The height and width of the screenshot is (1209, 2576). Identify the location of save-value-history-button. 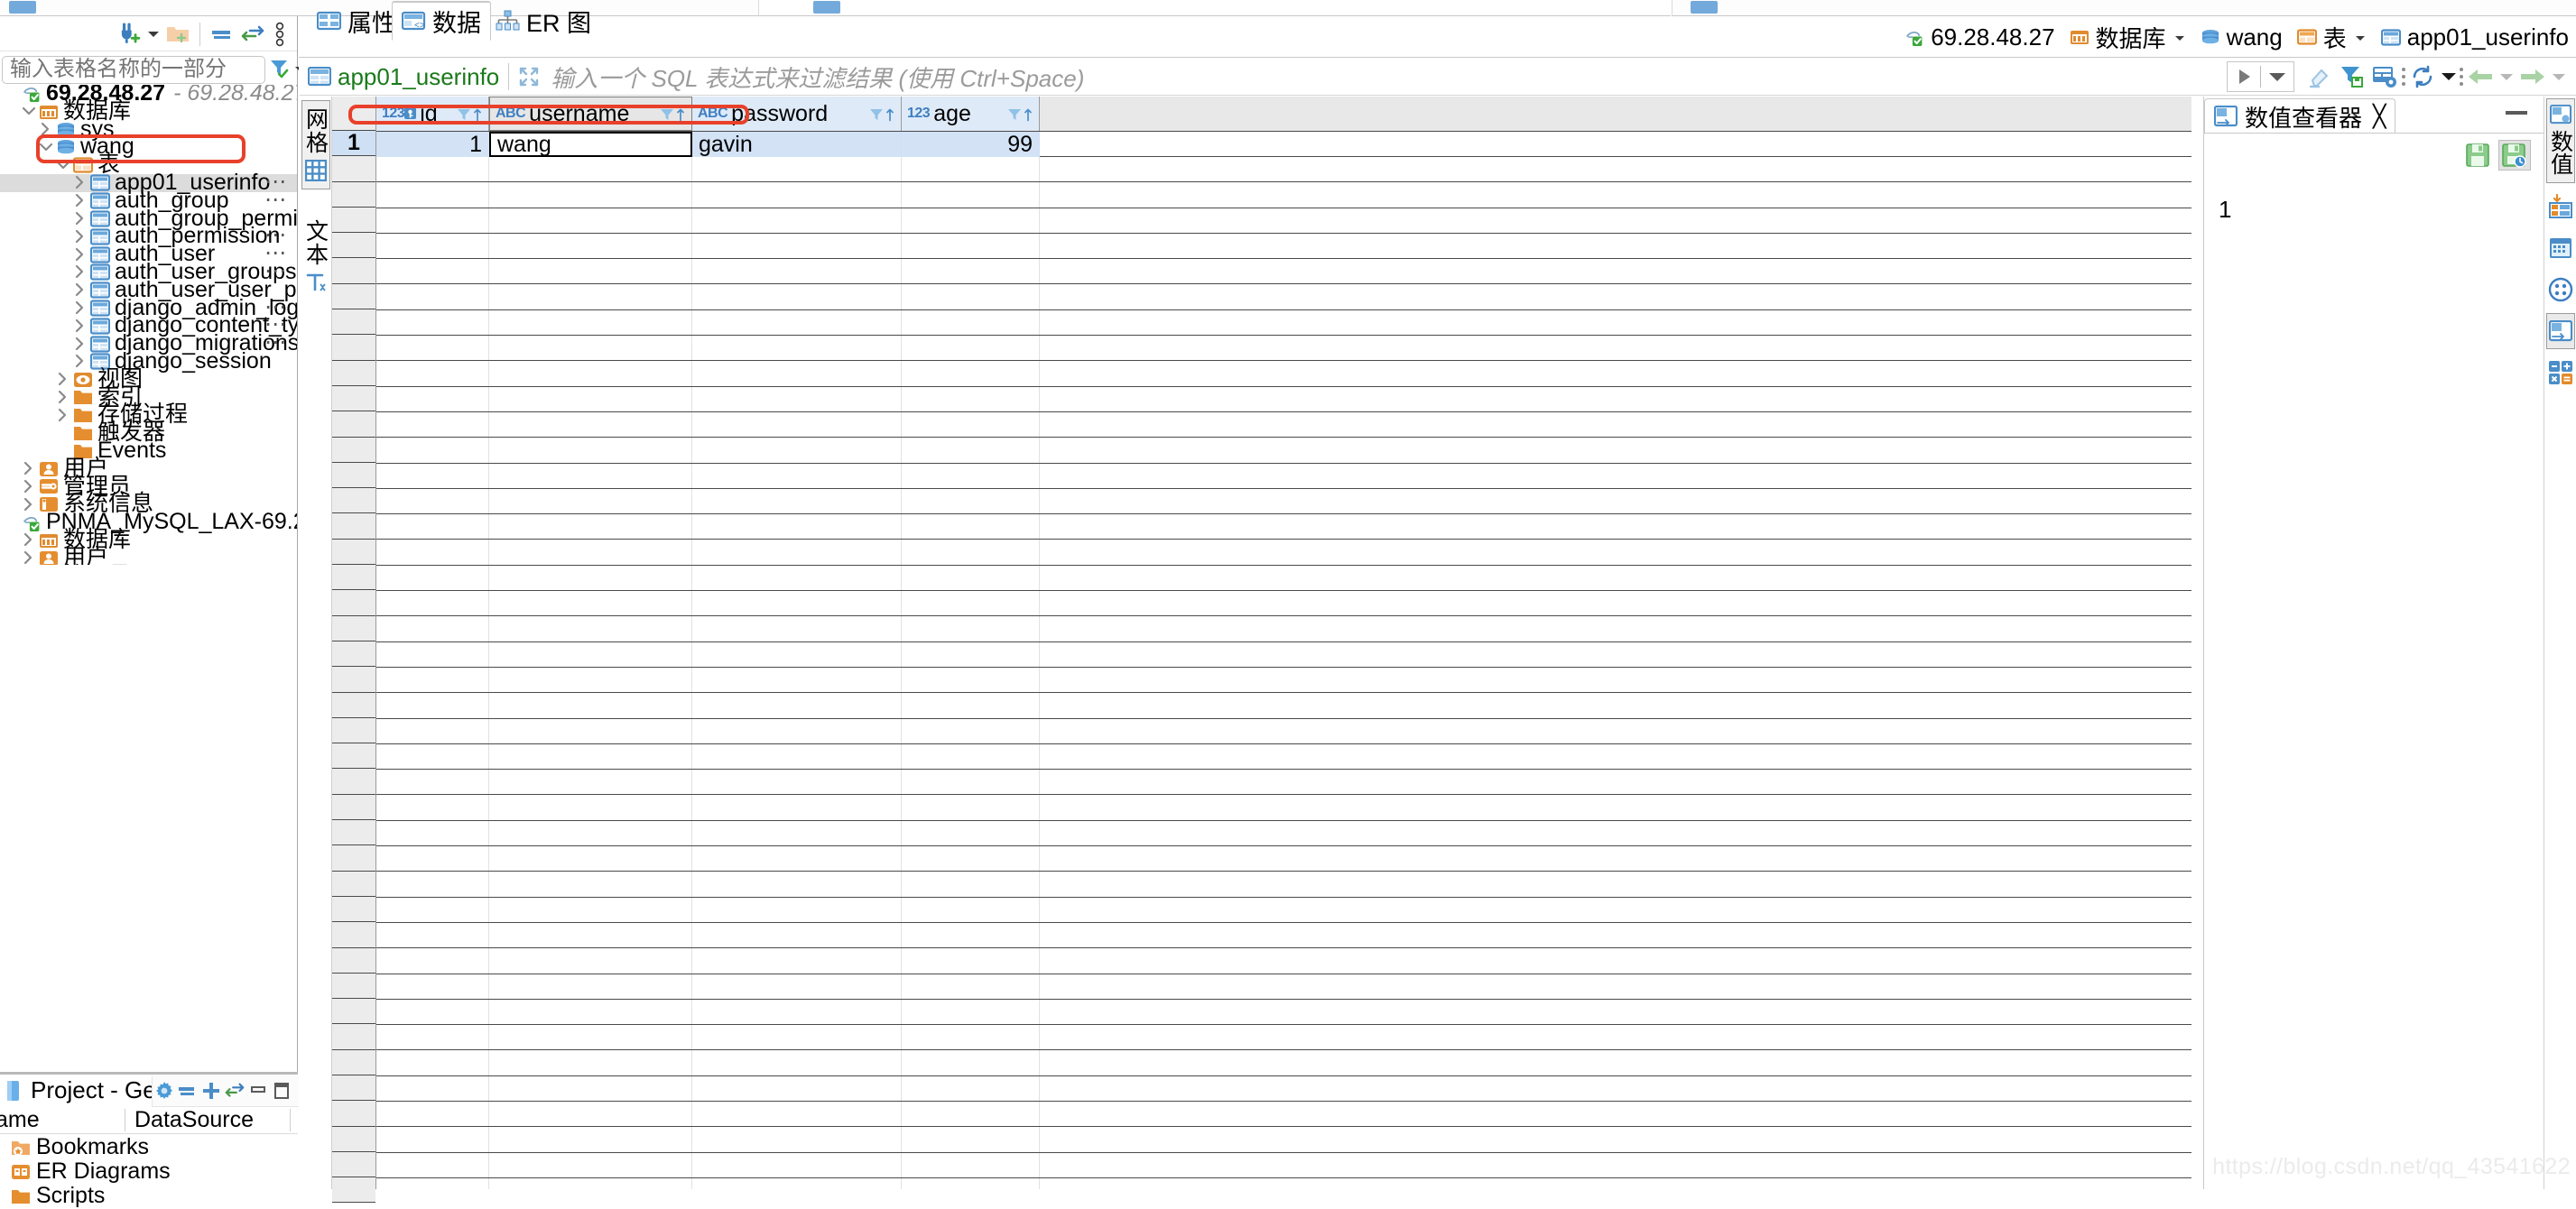
(2514, 155).